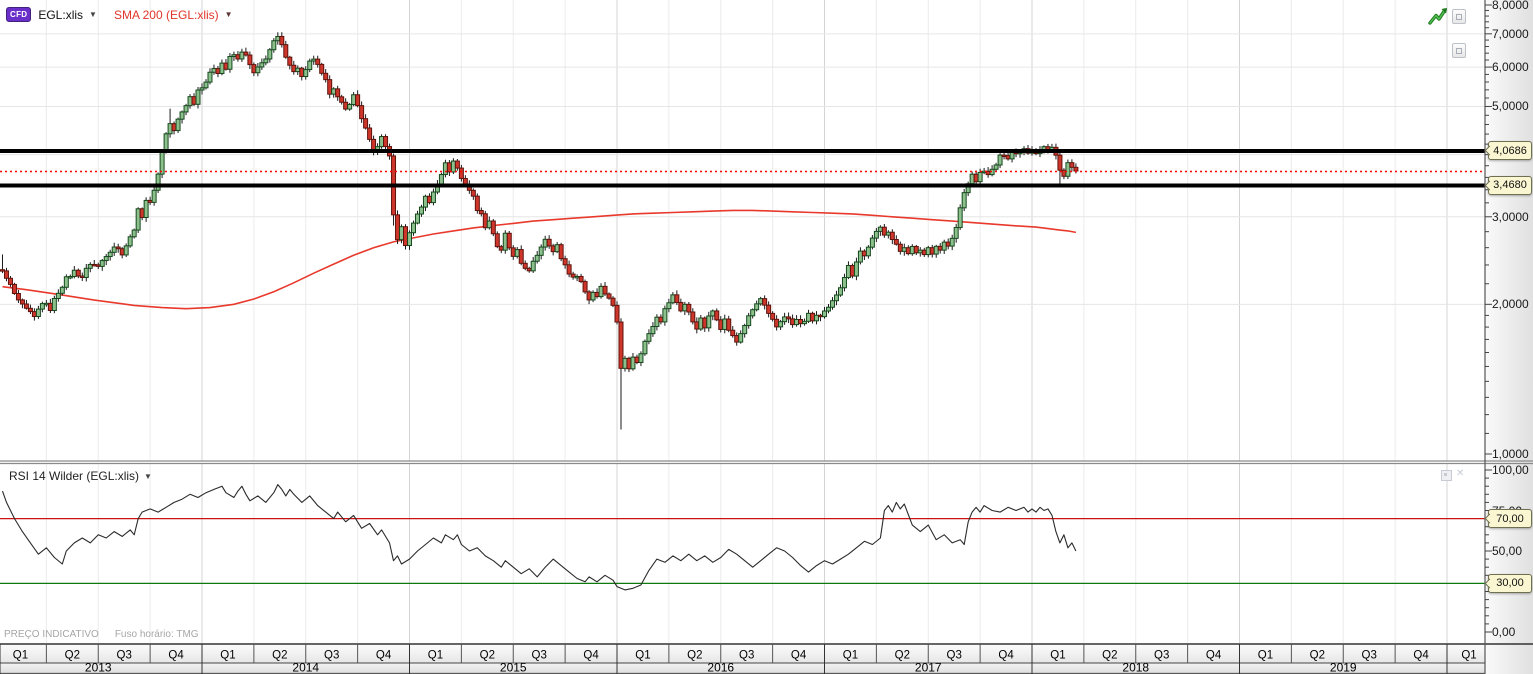 The image size is (1533, 674). What do you see at coordinates (928, 667) in the screenshot?
I see `year-label: 2017` at bounding box center [928, 667].